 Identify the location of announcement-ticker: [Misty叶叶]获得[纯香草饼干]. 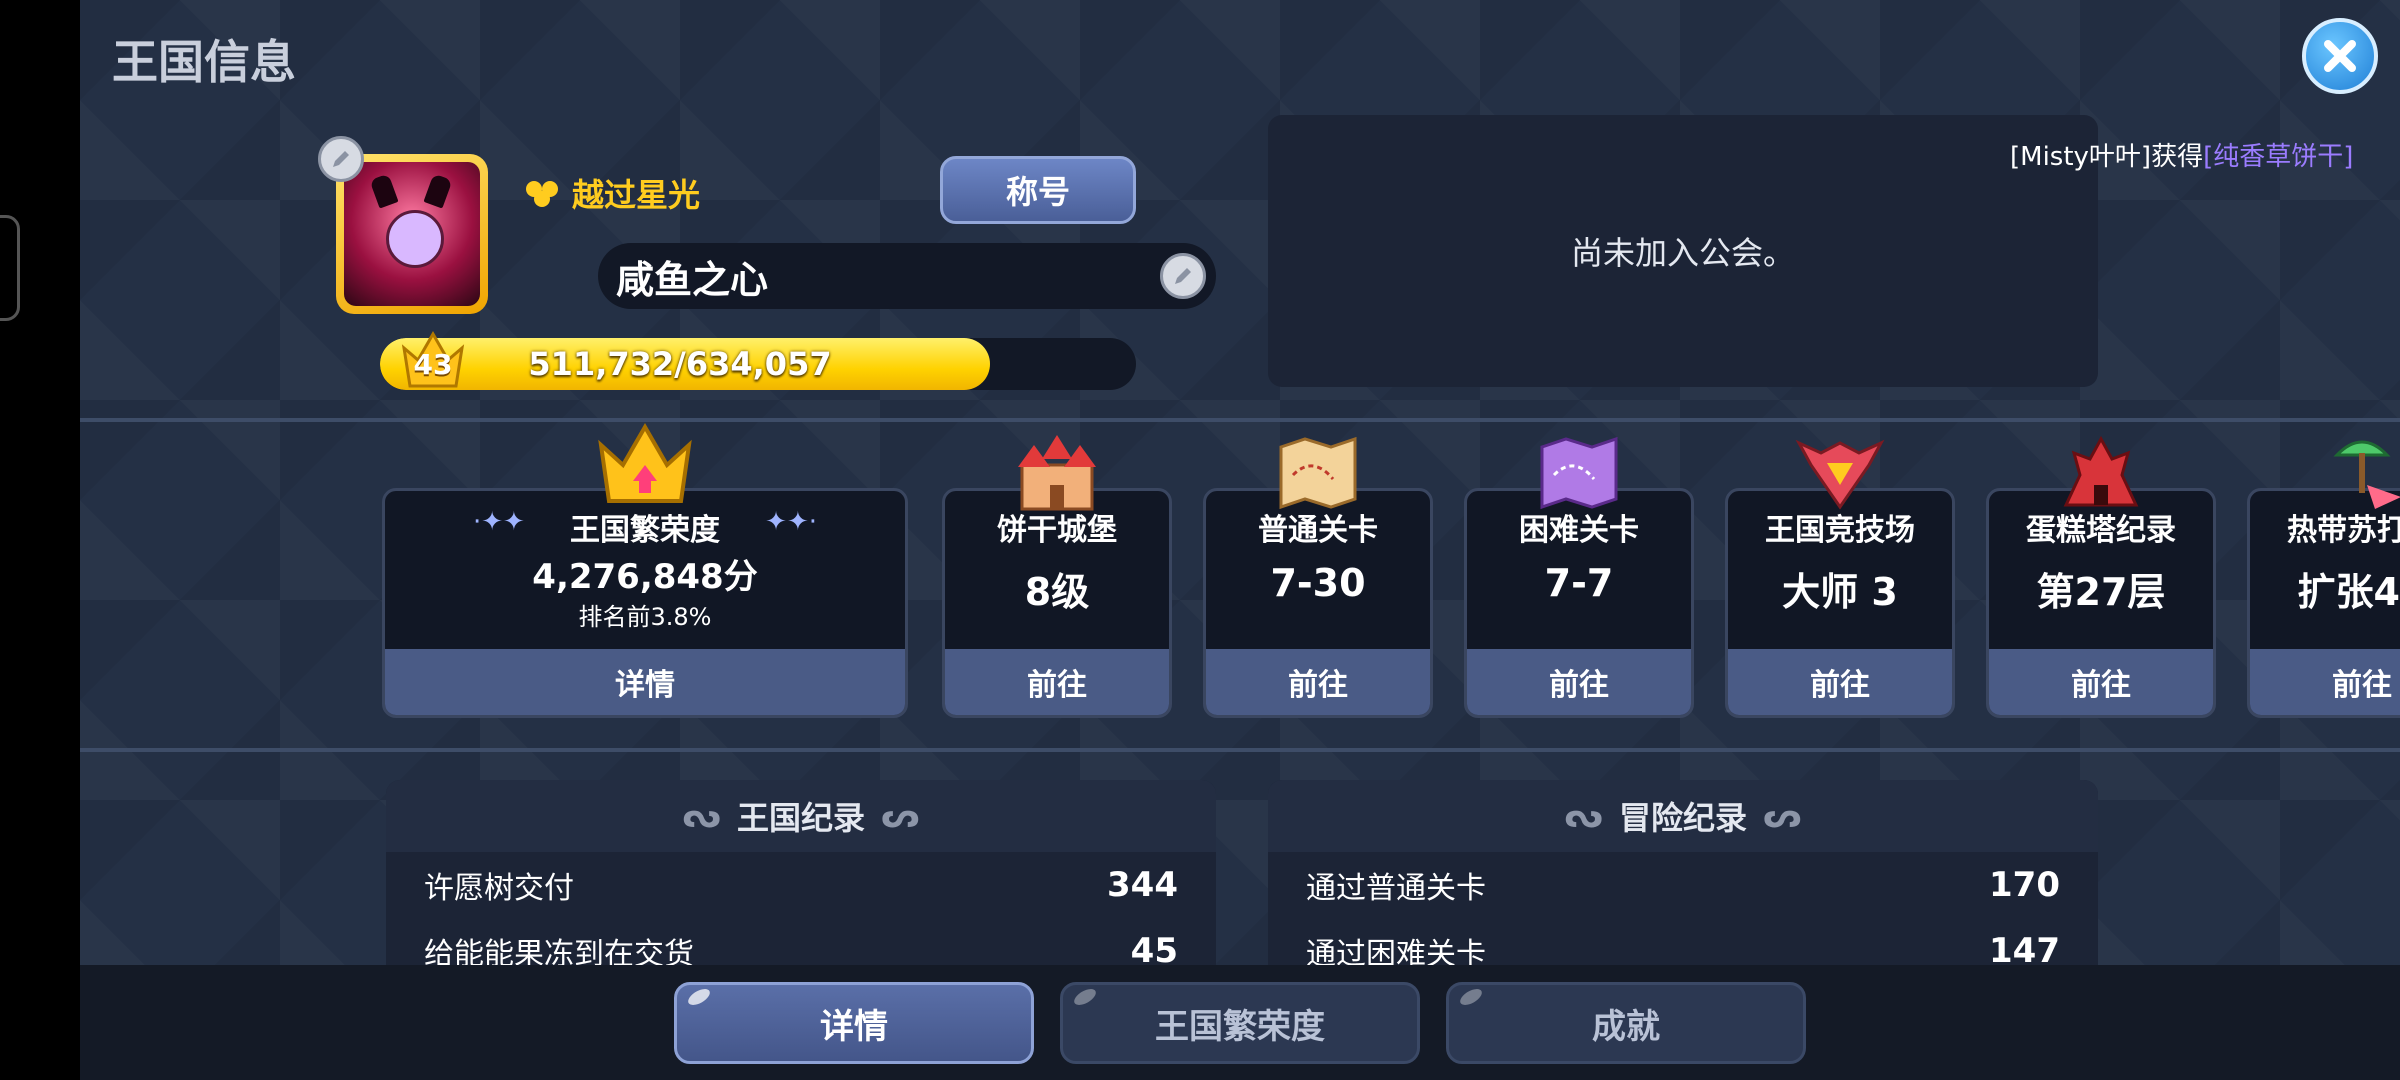
(2181, 154).